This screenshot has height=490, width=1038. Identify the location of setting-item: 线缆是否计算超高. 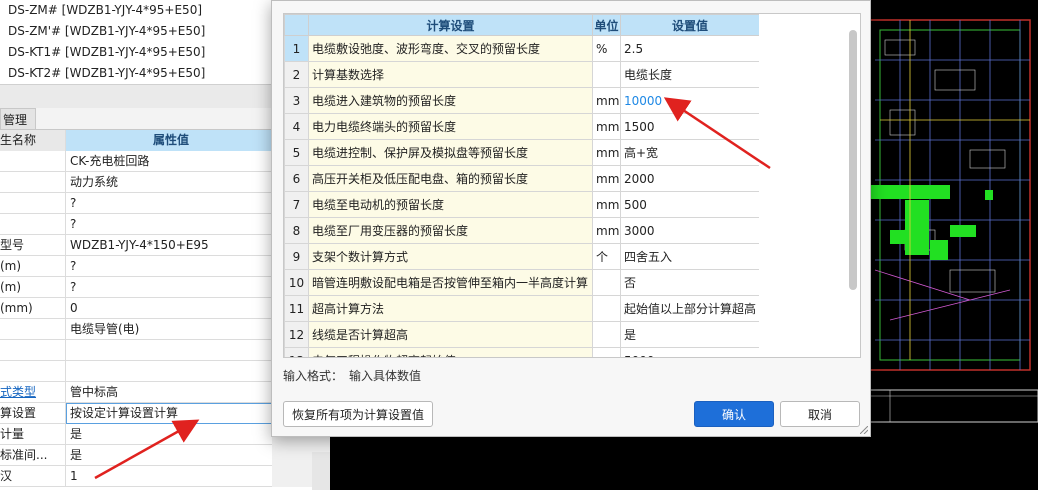
(450, 334).